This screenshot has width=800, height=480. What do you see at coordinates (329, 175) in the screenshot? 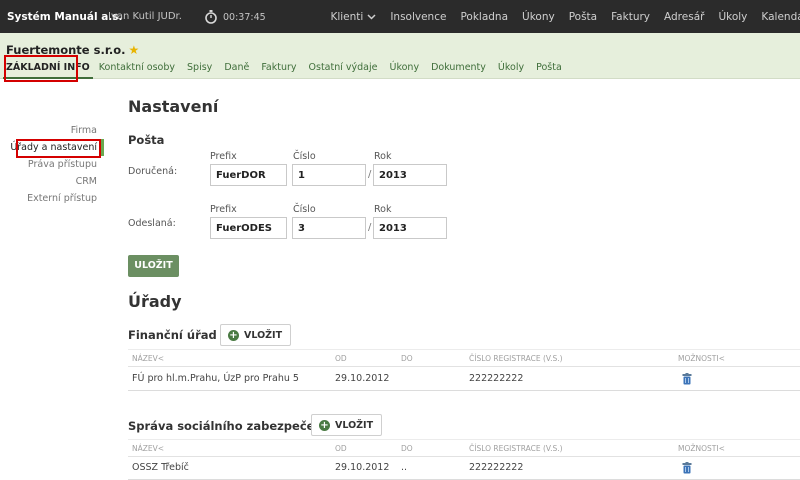
I see `received-number-input` at bounding box center [329, 175].